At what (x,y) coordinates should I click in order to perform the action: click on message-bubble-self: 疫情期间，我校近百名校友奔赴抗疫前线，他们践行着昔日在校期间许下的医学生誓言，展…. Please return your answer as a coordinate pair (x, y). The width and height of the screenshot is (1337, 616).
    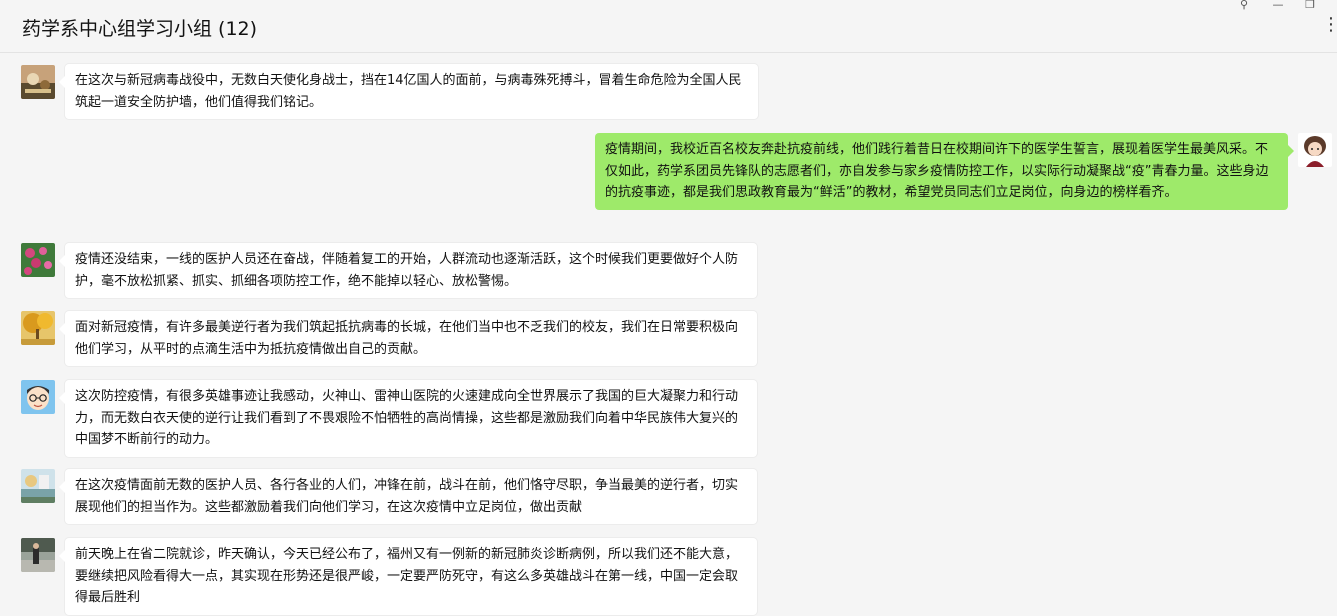
    Looking at the image, I should click on (944, 171).